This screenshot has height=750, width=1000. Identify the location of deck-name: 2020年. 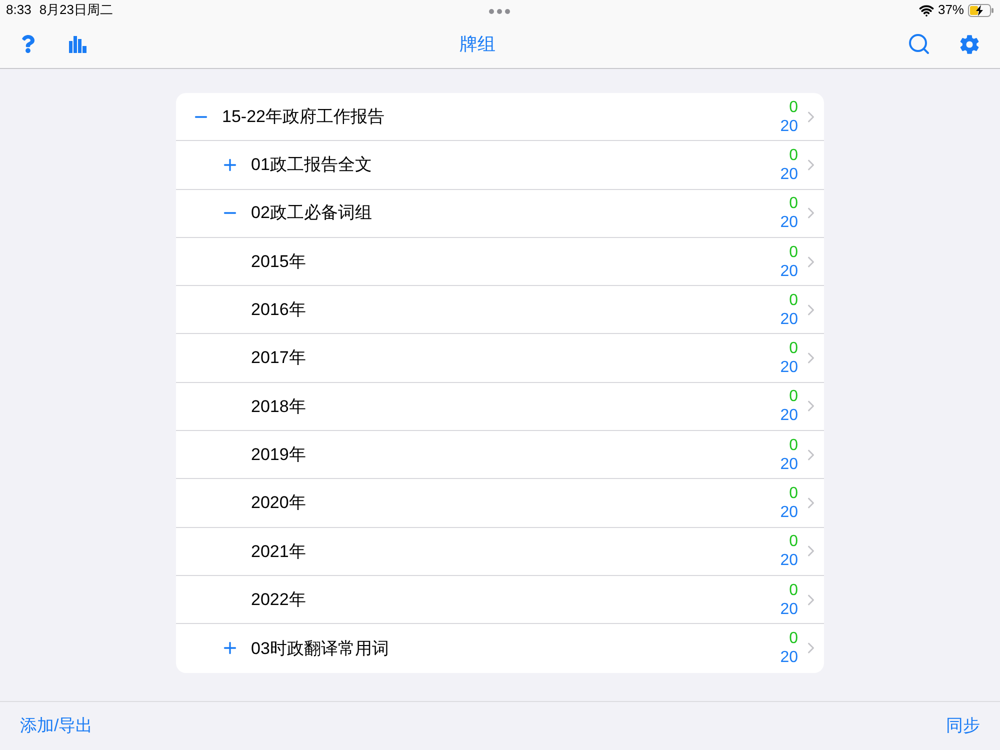
(279, 503).